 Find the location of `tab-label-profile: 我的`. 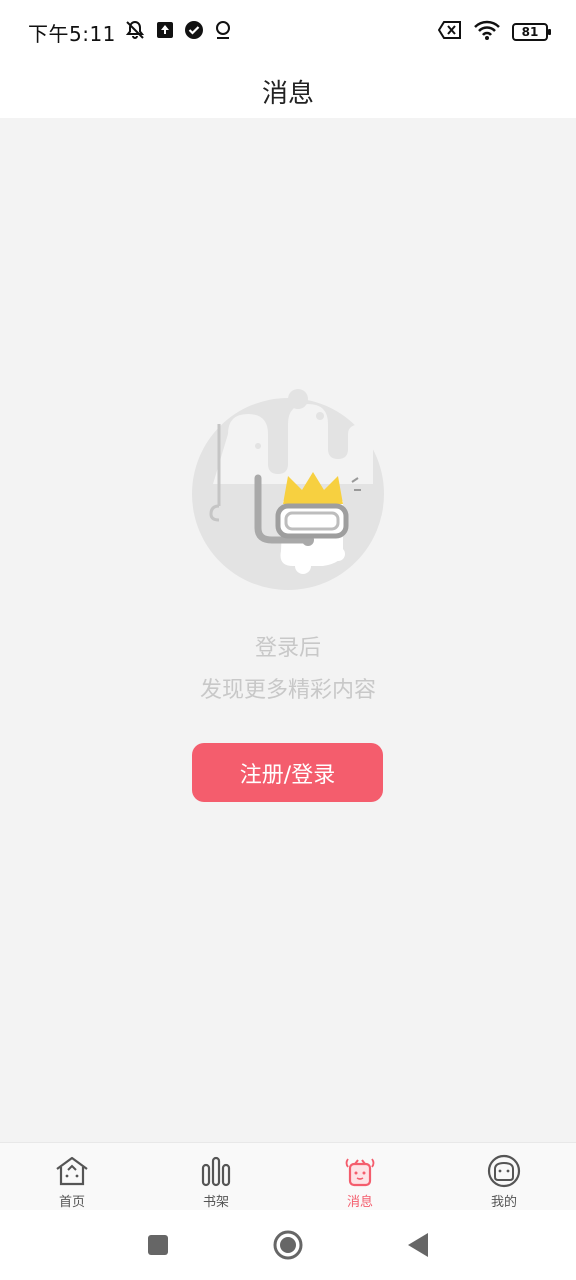

tab-label-profile: 我的 is located at coordinates (503, 1202).